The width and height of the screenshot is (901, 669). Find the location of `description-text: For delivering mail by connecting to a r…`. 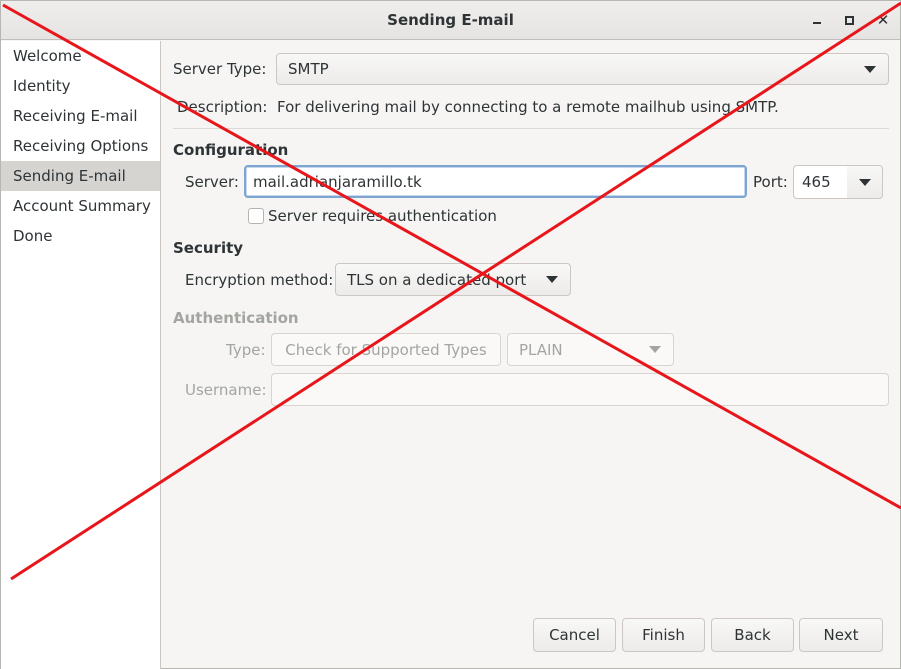

description-text: For delivering mail by connecting to a r… is located at coordinates (528, 107).